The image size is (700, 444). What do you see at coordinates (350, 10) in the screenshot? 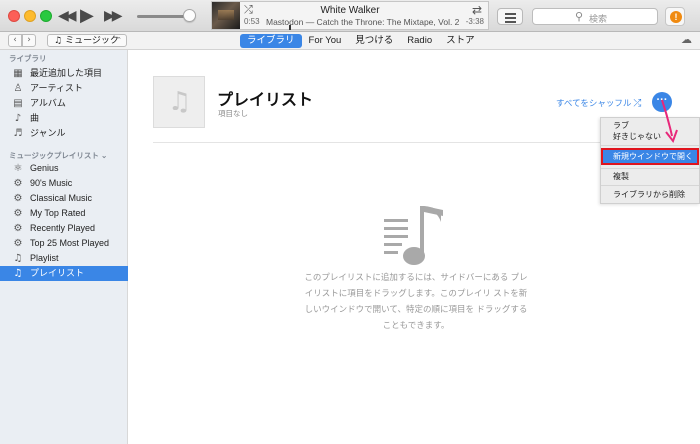
I see `song-title: White Walker` at bounding box center [350, 10].